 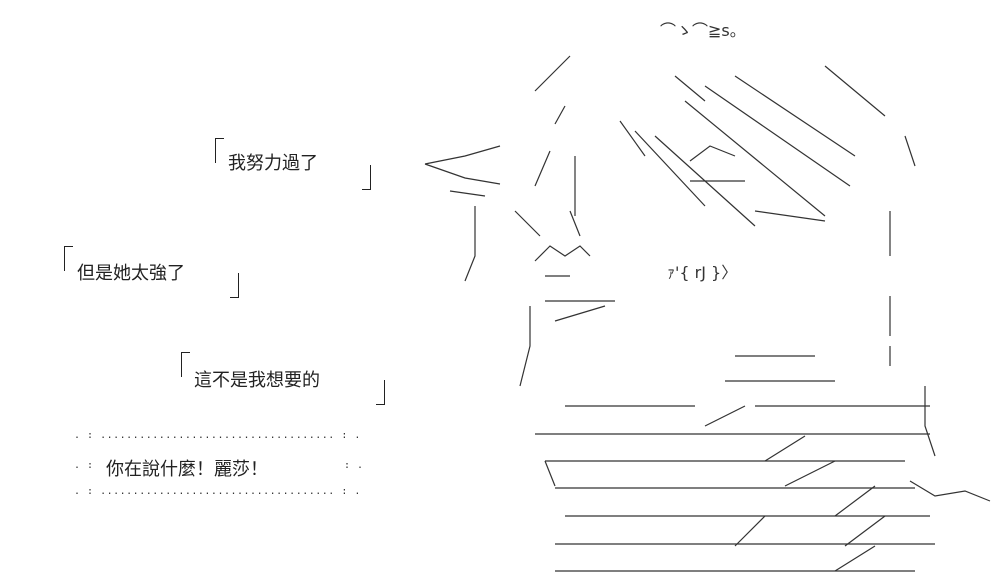 What do you see at coordinates (84, 465) in the screenshot?
I see `shout-marks-left: . :` at bounding box center [84, 465].